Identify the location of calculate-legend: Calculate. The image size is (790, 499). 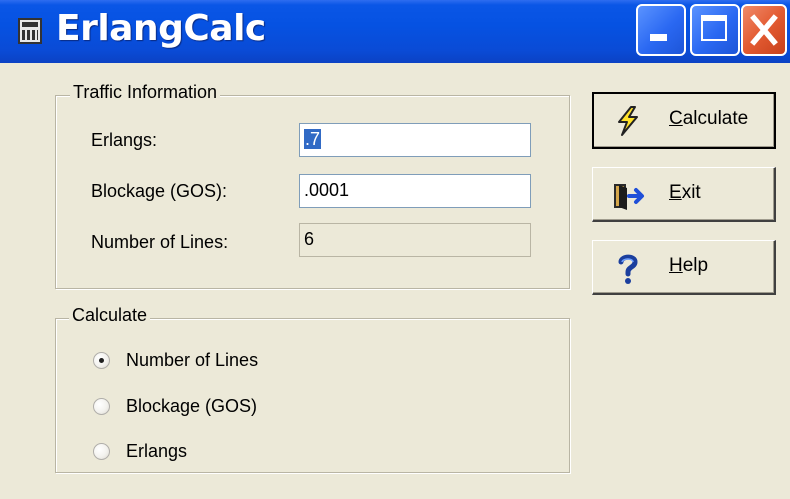
(110, 315).